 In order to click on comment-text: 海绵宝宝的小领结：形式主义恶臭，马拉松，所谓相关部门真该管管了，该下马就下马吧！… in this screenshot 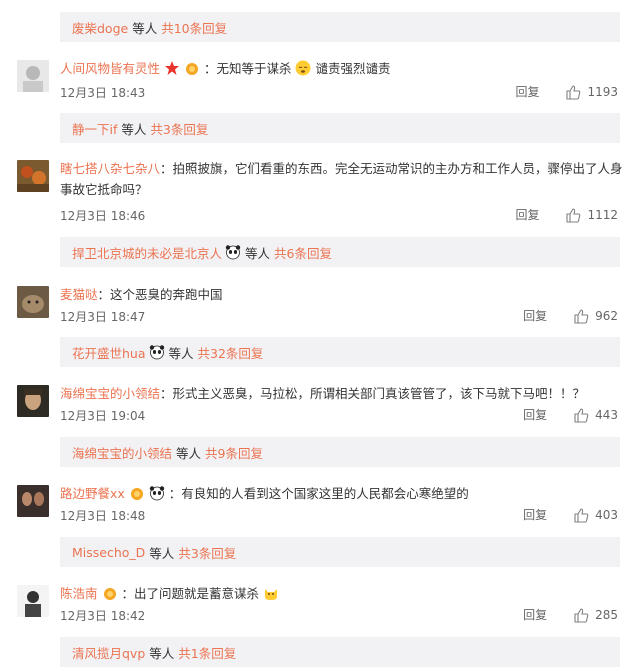, I will do `click(340, 393)`.